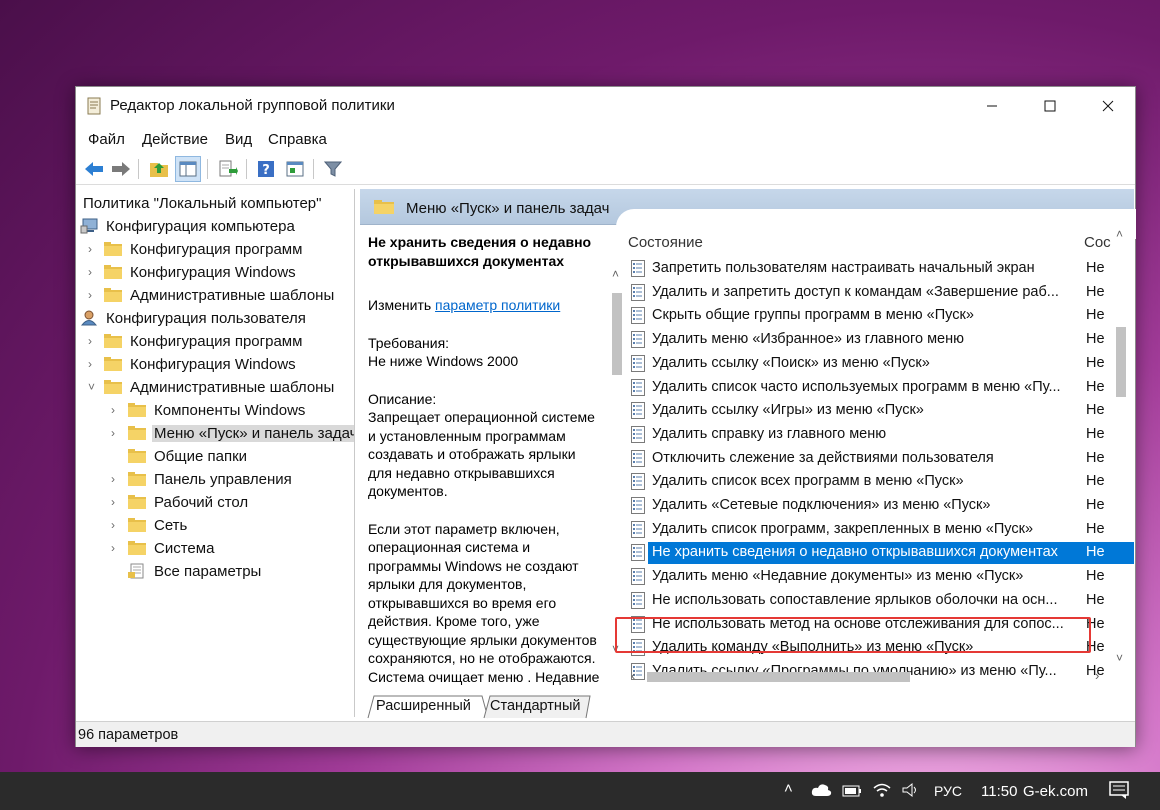 The image size is (1160, 810). I want to click on chevron-up-icon: ˄, so click(788, 788).